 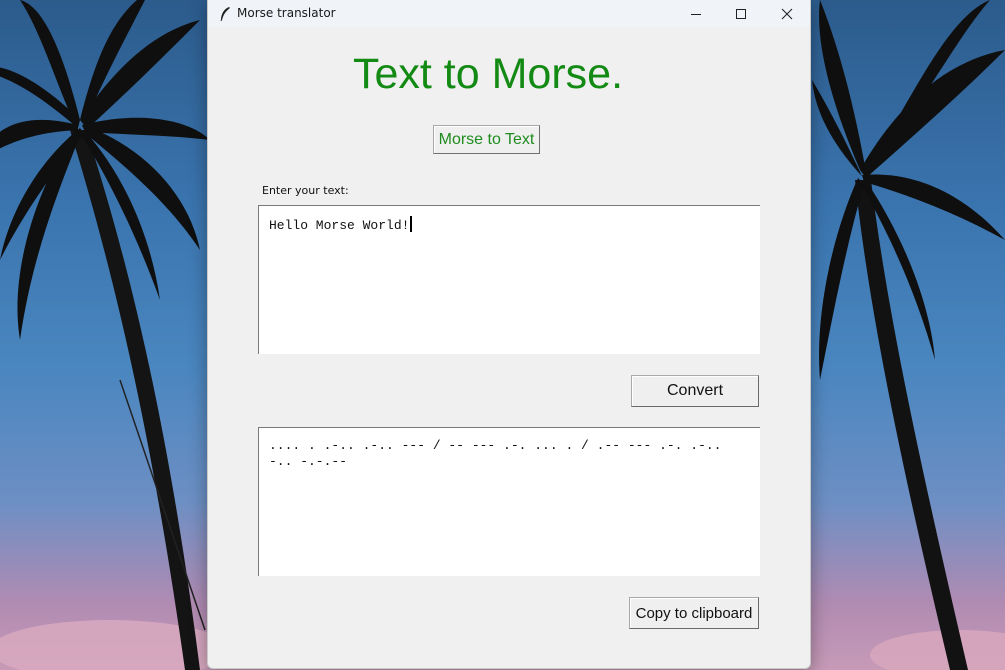 I want to click on maximize-icon, so click(x=741, y=13).